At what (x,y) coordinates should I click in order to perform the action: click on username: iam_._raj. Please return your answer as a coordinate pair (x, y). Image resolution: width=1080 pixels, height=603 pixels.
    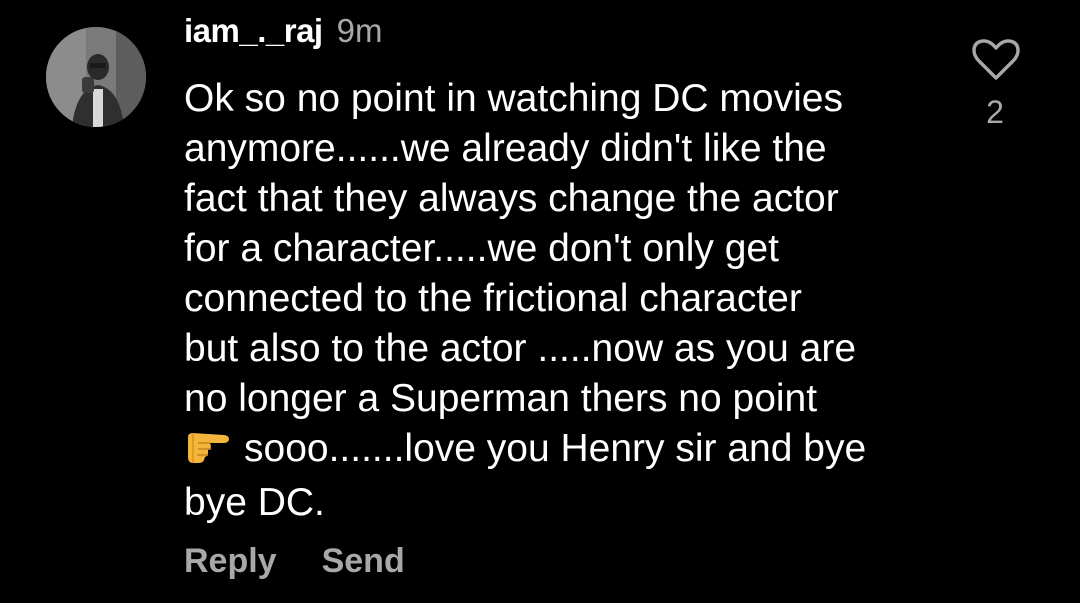
    Looking at the image, I should click on (253, 31).